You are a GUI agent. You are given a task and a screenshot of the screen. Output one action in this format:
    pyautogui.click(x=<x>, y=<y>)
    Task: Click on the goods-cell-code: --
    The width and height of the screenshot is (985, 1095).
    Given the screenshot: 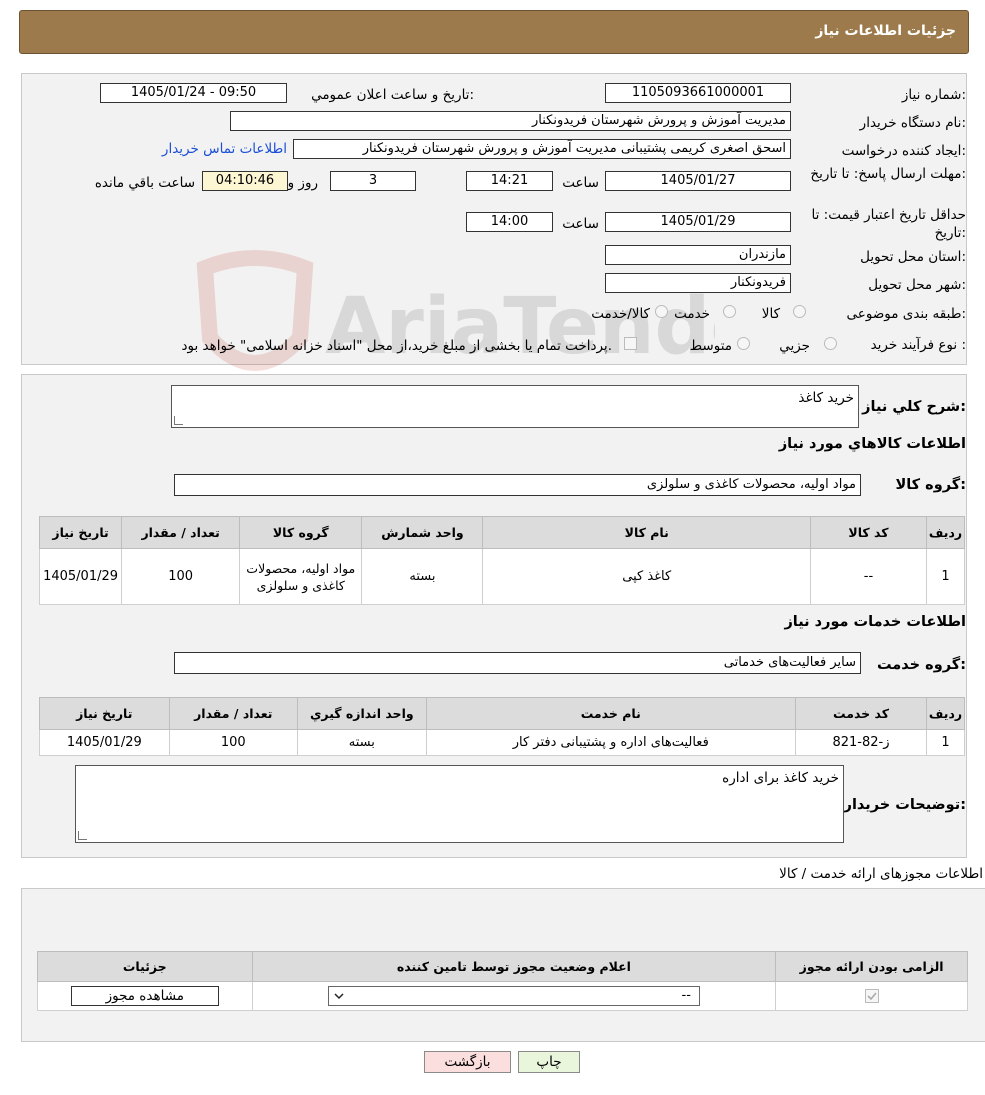 What is the action you would take?
    pyautogui.click(x=868, y=576)
    